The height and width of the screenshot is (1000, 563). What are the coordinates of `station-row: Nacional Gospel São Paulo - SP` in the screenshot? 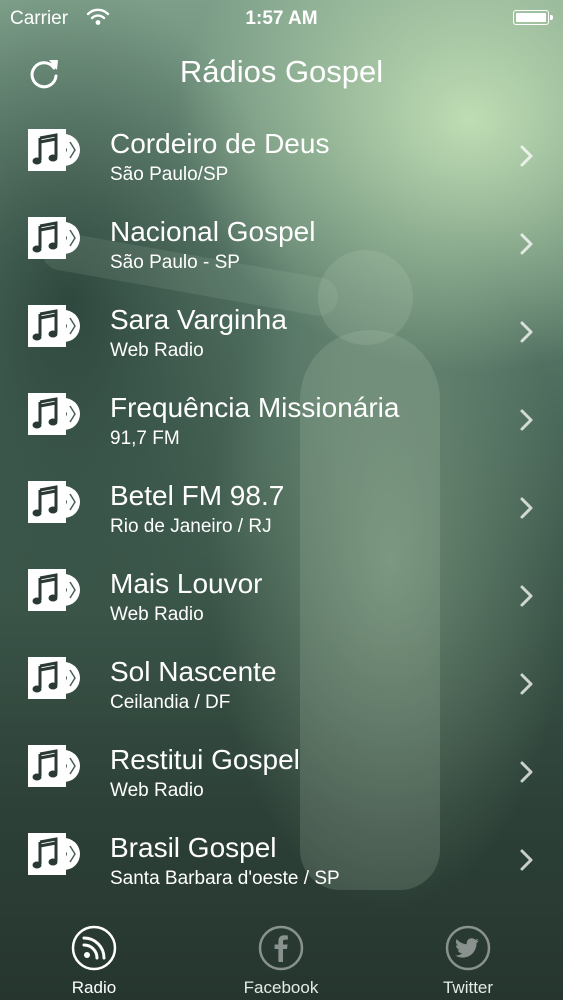 It's located at (281, 234).